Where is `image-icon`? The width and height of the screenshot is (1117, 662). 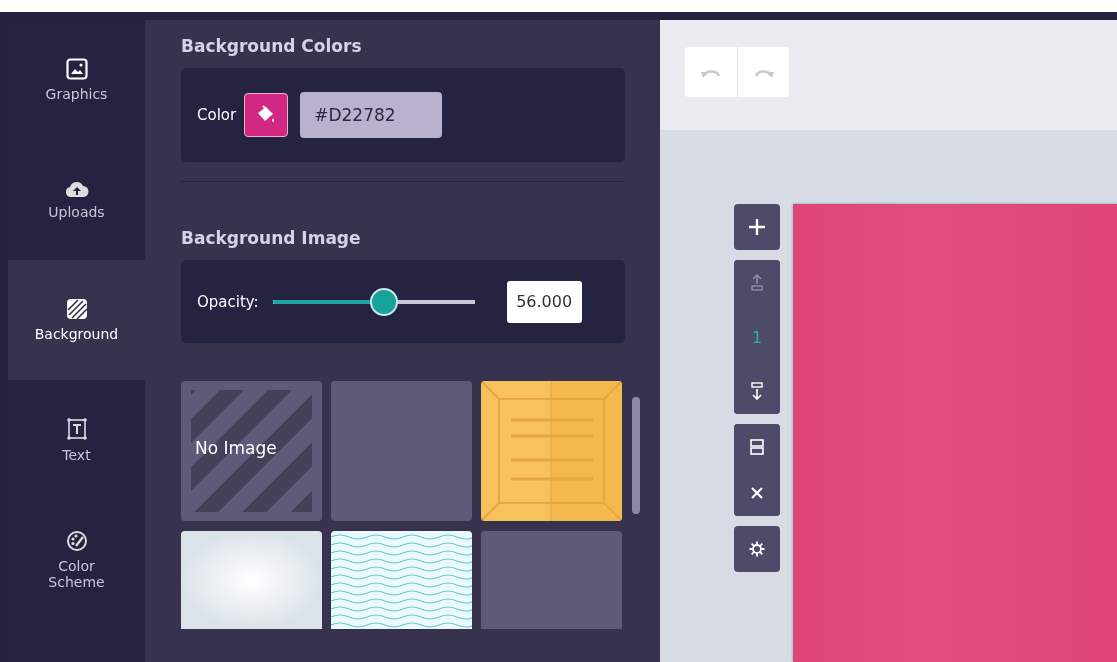
image-icon is located at coordinates (76, 68).